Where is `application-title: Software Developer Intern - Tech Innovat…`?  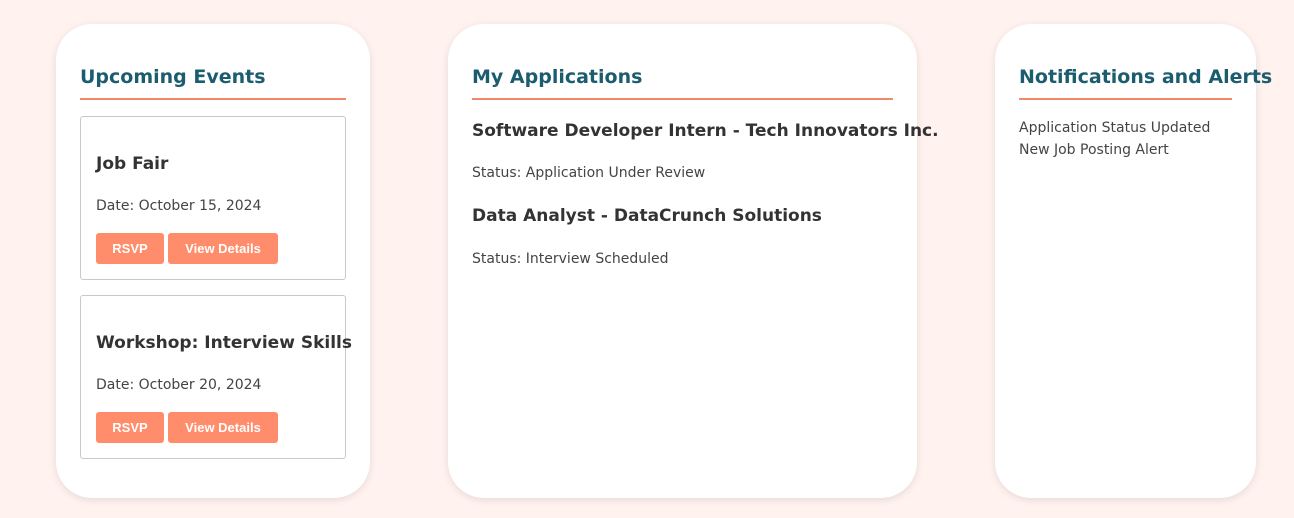 application-title: Software Developer Intern - Tech Innovat… is located at coordinates (705, 131).